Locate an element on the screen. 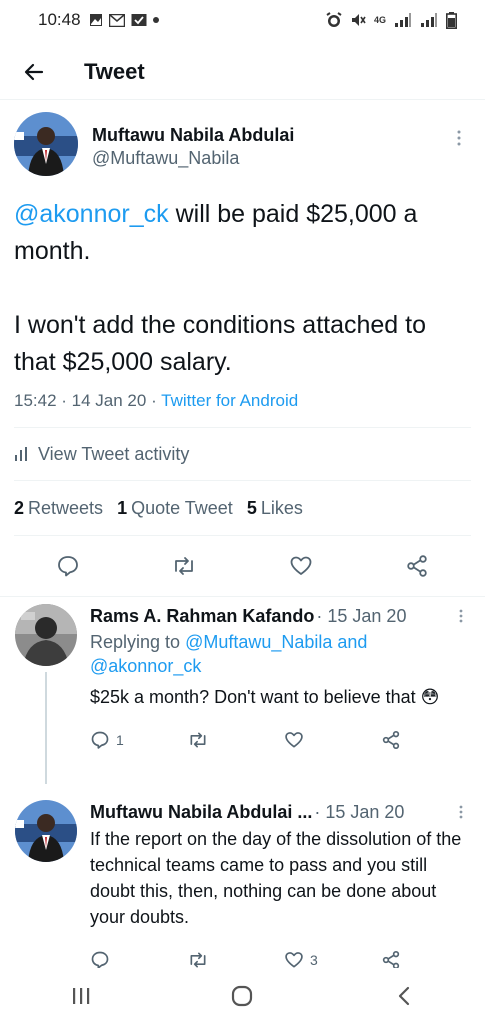  gmail-icon is located at coordinates (116, 20).